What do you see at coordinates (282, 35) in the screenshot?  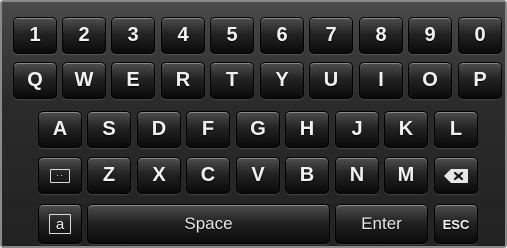 I see `key-6: 6` at bounding box center [282, 35].